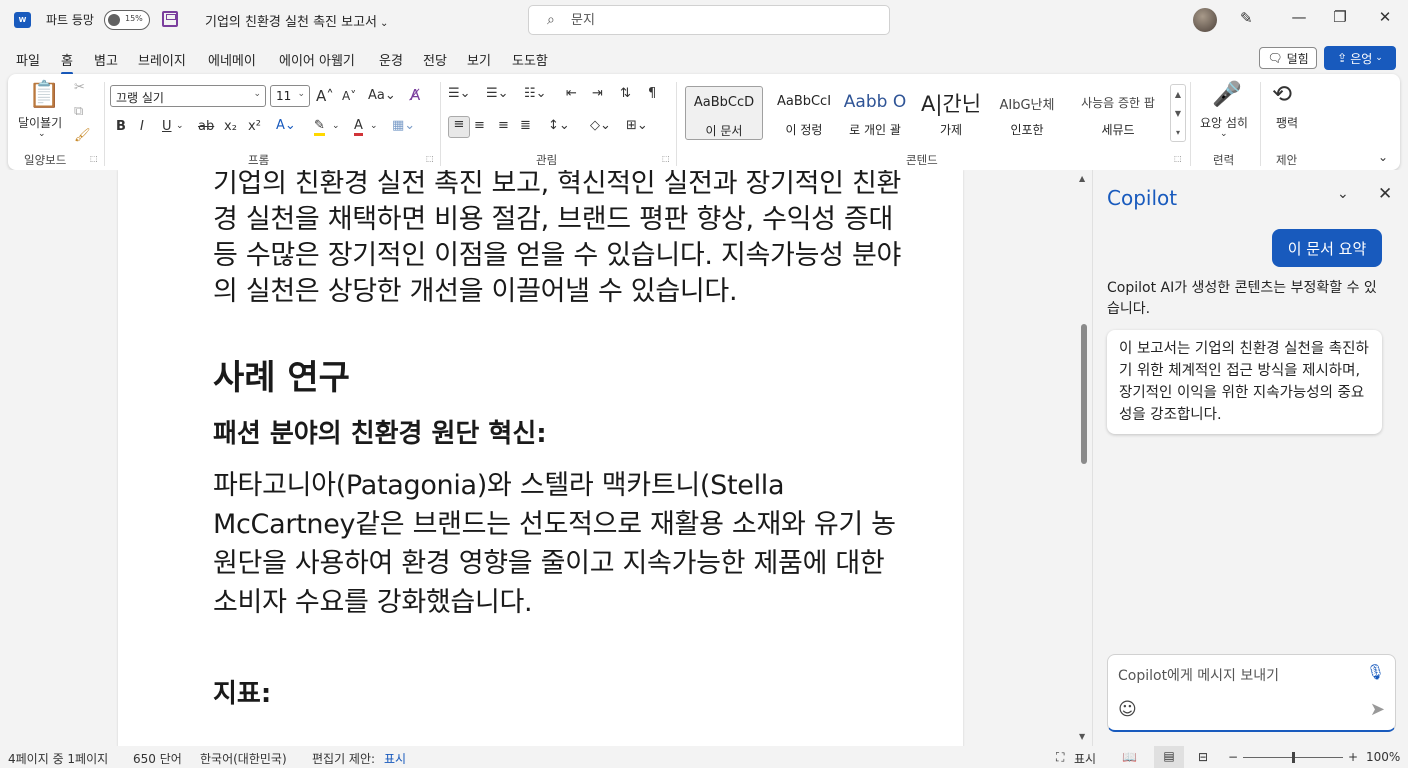 The width and height of the screenshot is (1408, 768). Describe the element at coordinates (1233, 757) in the screenshot. I see `zoom-out-icon: −` at that location.